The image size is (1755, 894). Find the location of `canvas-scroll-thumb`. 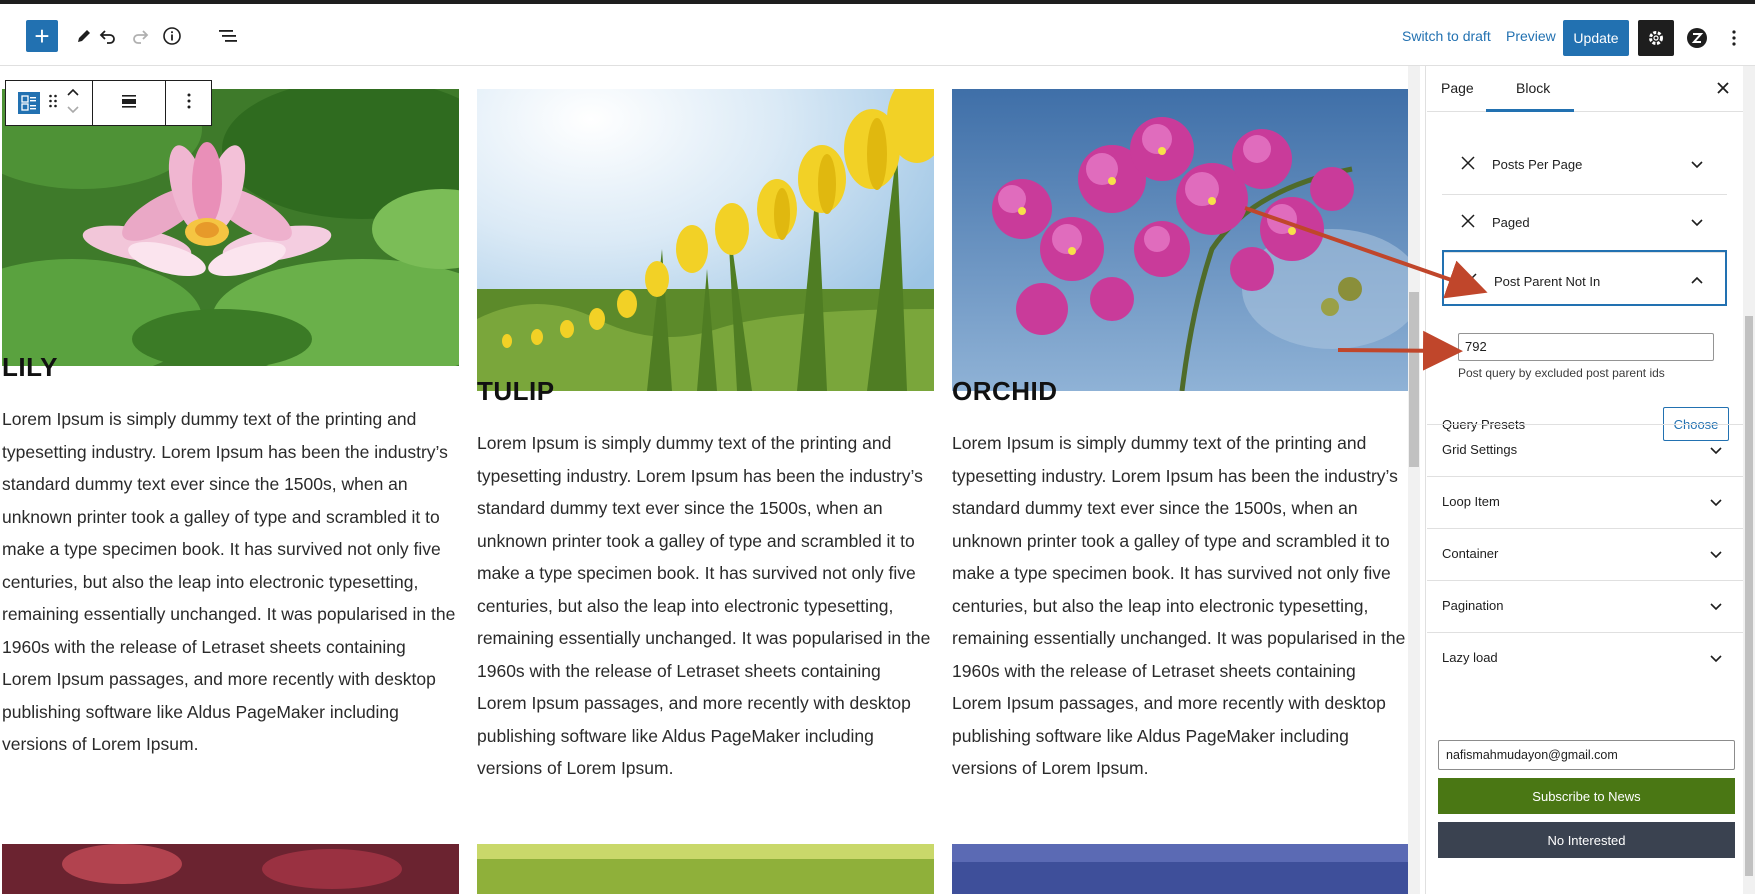

canvas-scroll-thumb is located at coordinates (1414, 379).